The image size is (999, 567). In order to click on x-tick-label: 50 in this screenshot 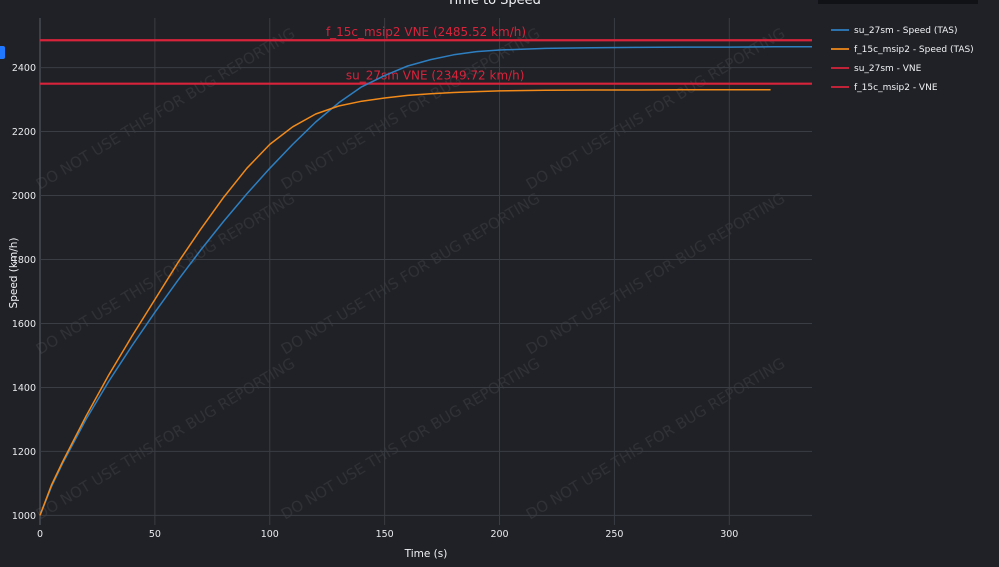, I will do `click(155, 534)`.